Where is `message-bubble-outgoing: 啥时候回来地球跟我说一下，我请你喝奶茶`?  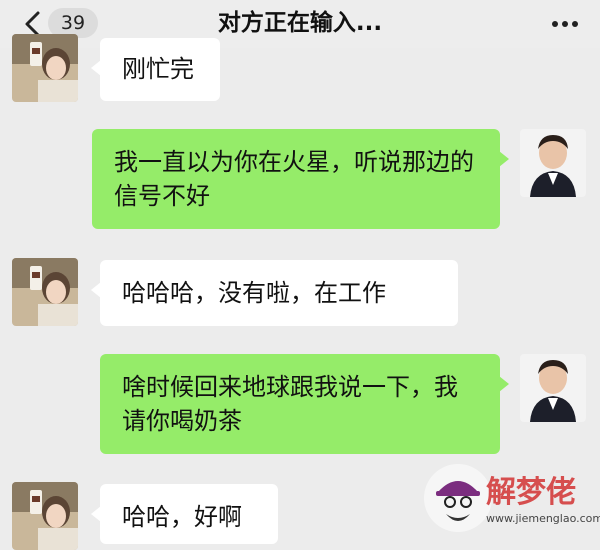
message-bubble-outgoing: 啥时候回来地球跟我说一下，我请你喝奶茶 is located at coordinates (304, 404).